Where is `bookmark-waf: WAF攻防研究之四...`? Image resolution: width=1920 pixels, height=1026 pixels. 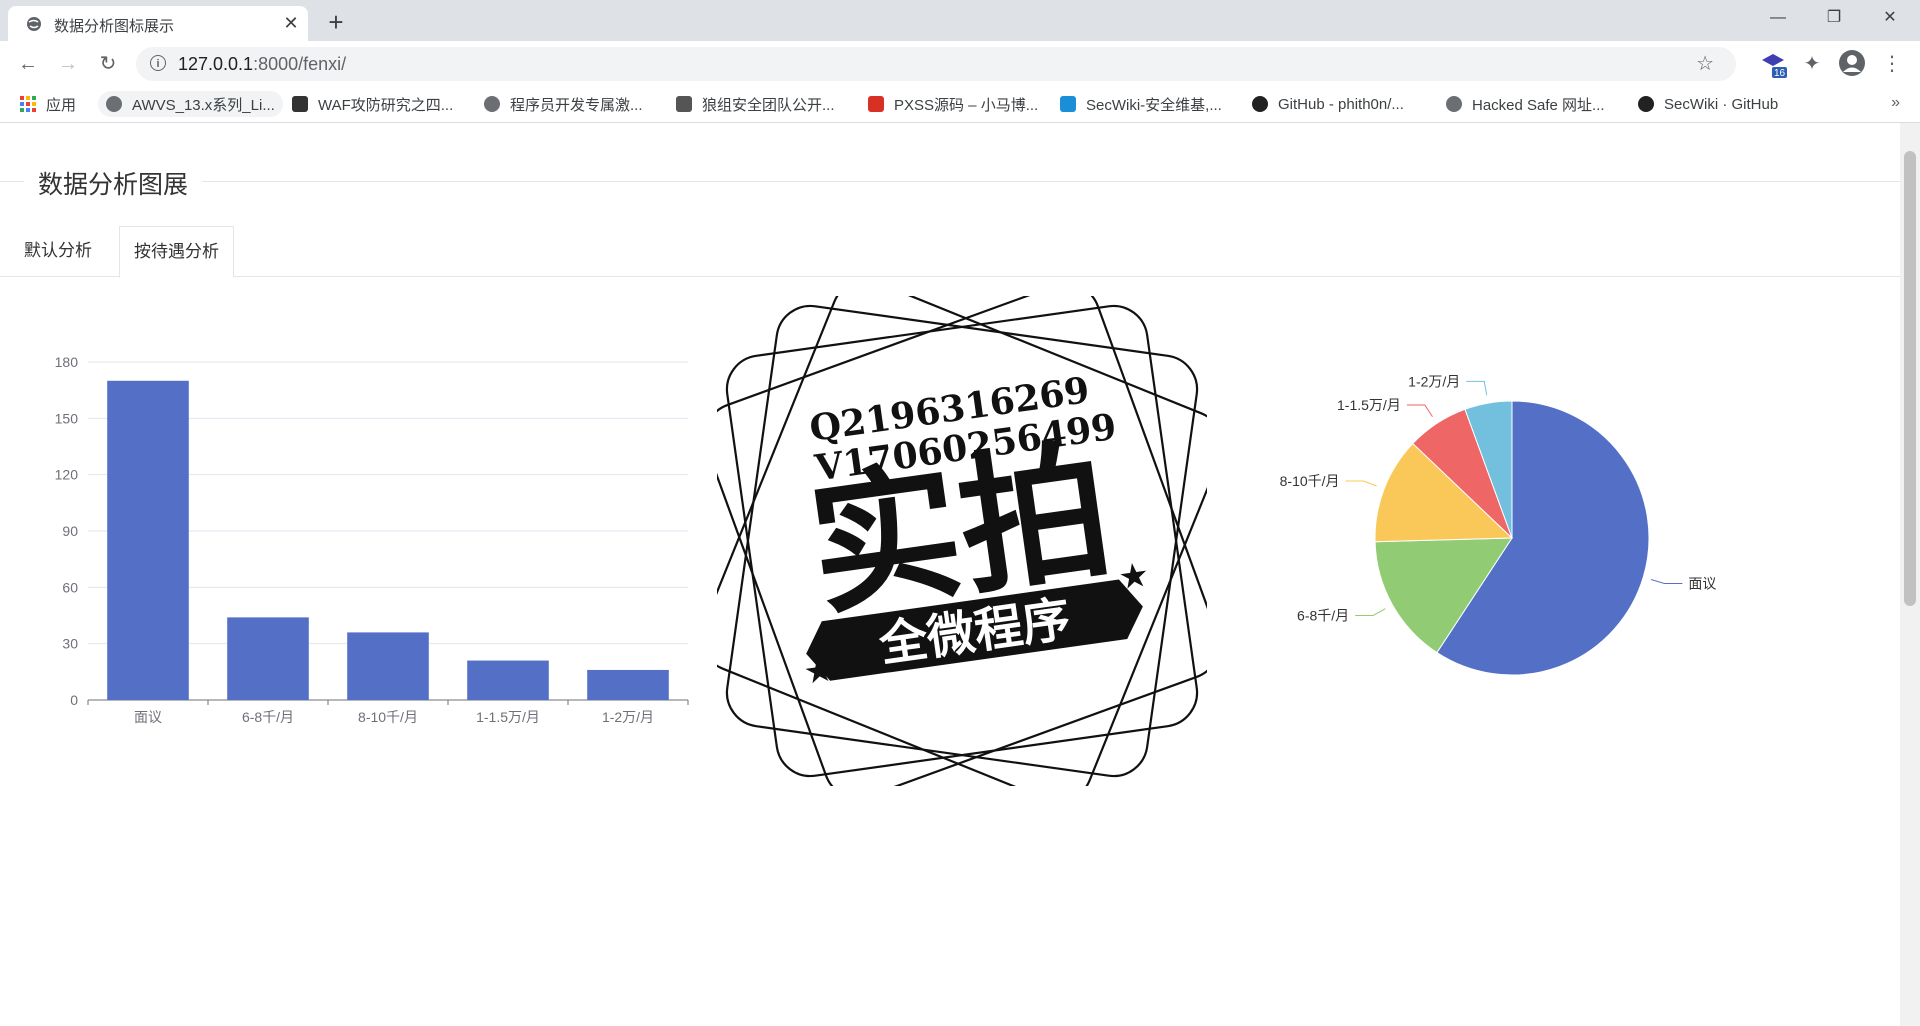
bookmark-waf: WAF攻防研究之四... is located at coordinates (372, 104).